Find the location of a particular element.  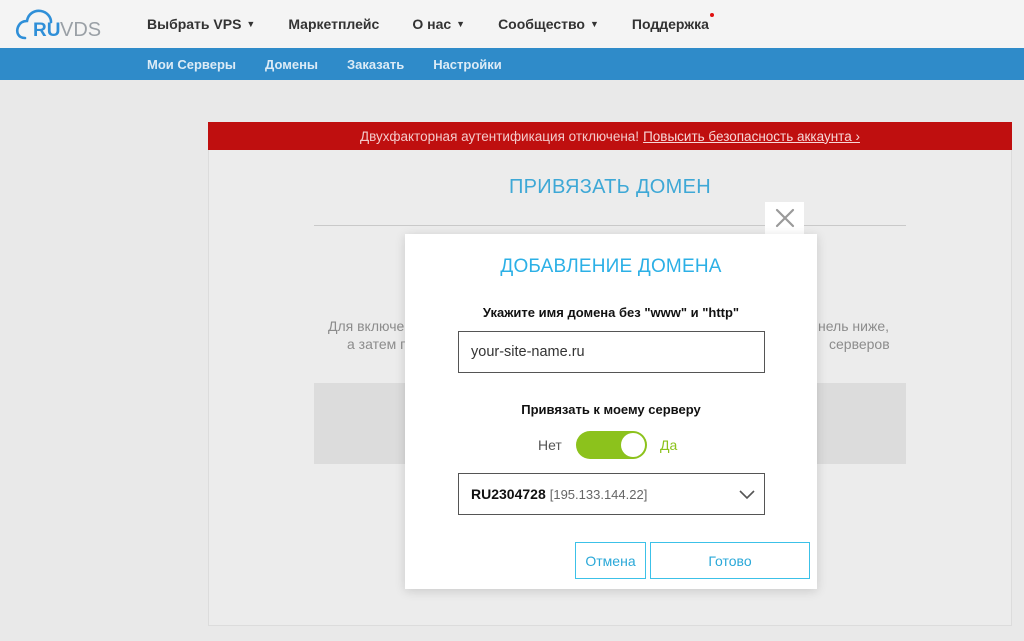

toggle-knob is located at coordinates (633, 445).